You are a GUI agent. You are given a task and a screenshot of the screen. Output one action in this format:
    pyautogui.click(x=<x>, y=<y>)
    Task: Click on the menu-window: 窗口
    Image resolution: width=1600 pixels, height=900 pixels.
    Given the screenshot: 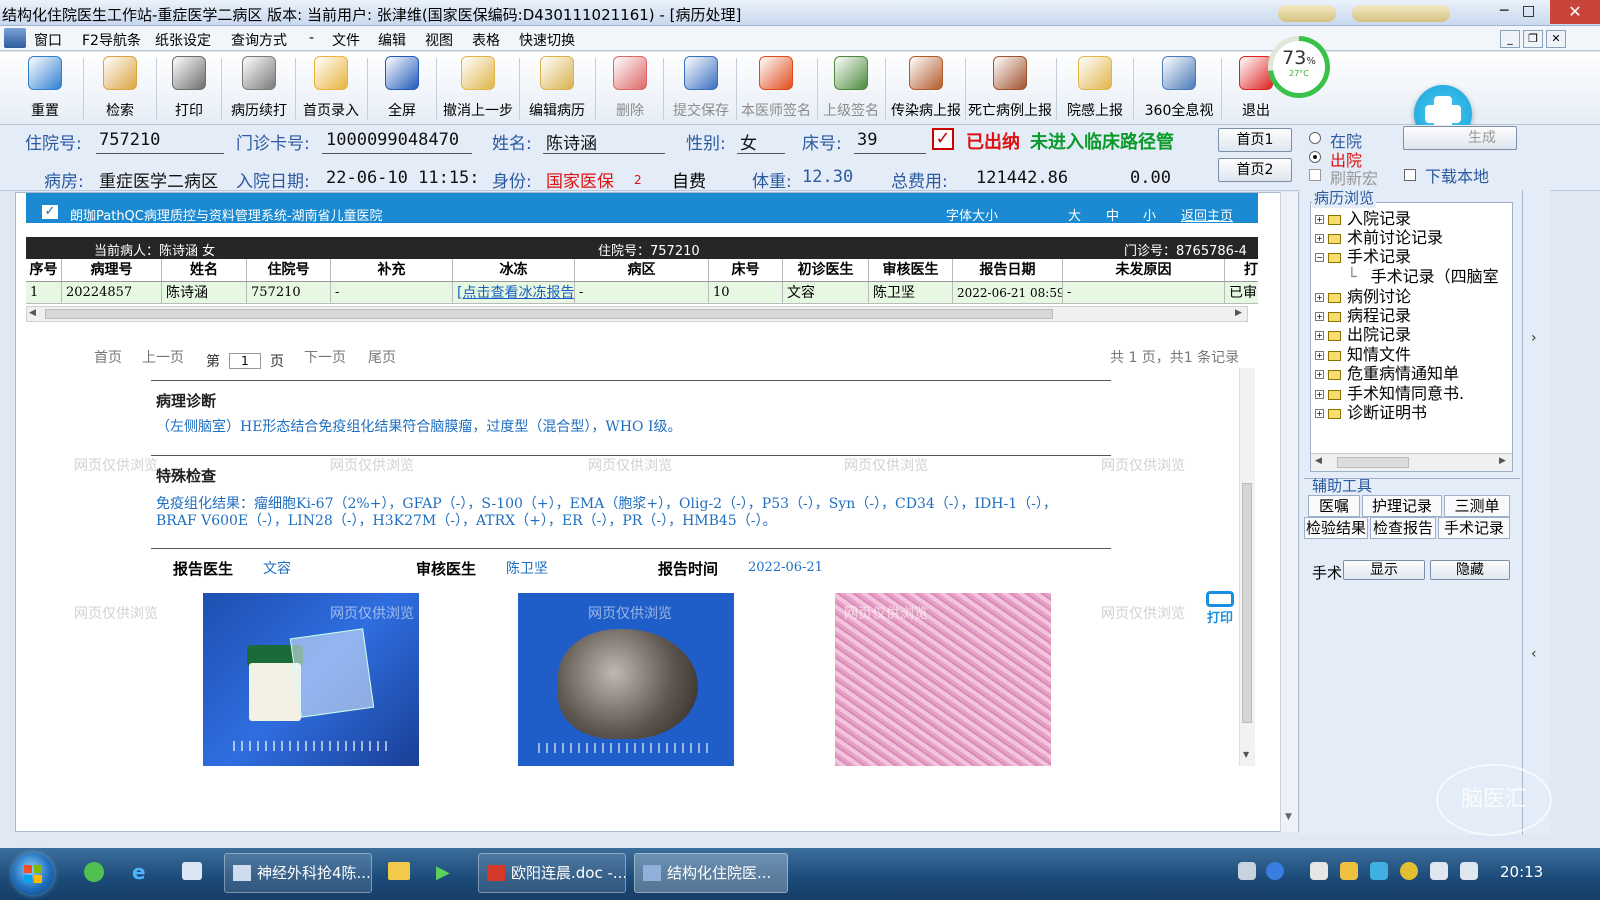 What is the action you would take?
    pyautogui.click(x=48, y=40)
    